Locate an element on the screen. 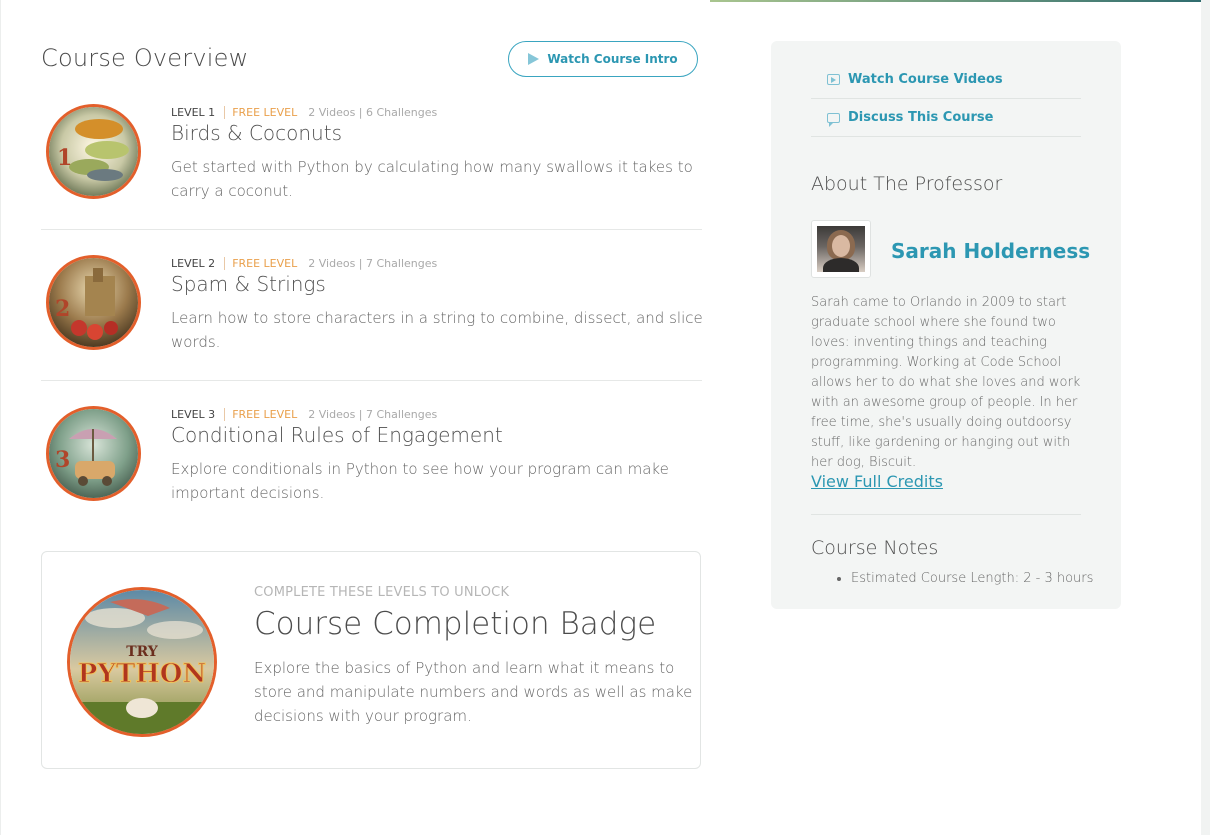 Image resolution: width=1210 pixels, height=835 pixels. level-1-free-tag: FREE LEVEL is located at coordinates (260, 112).